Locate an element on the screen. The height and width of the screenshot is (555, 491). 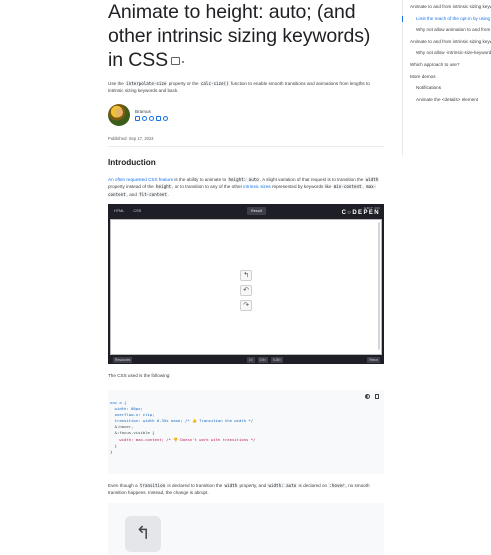
rerun-button: Rerun is located at coordinates (373, 360).